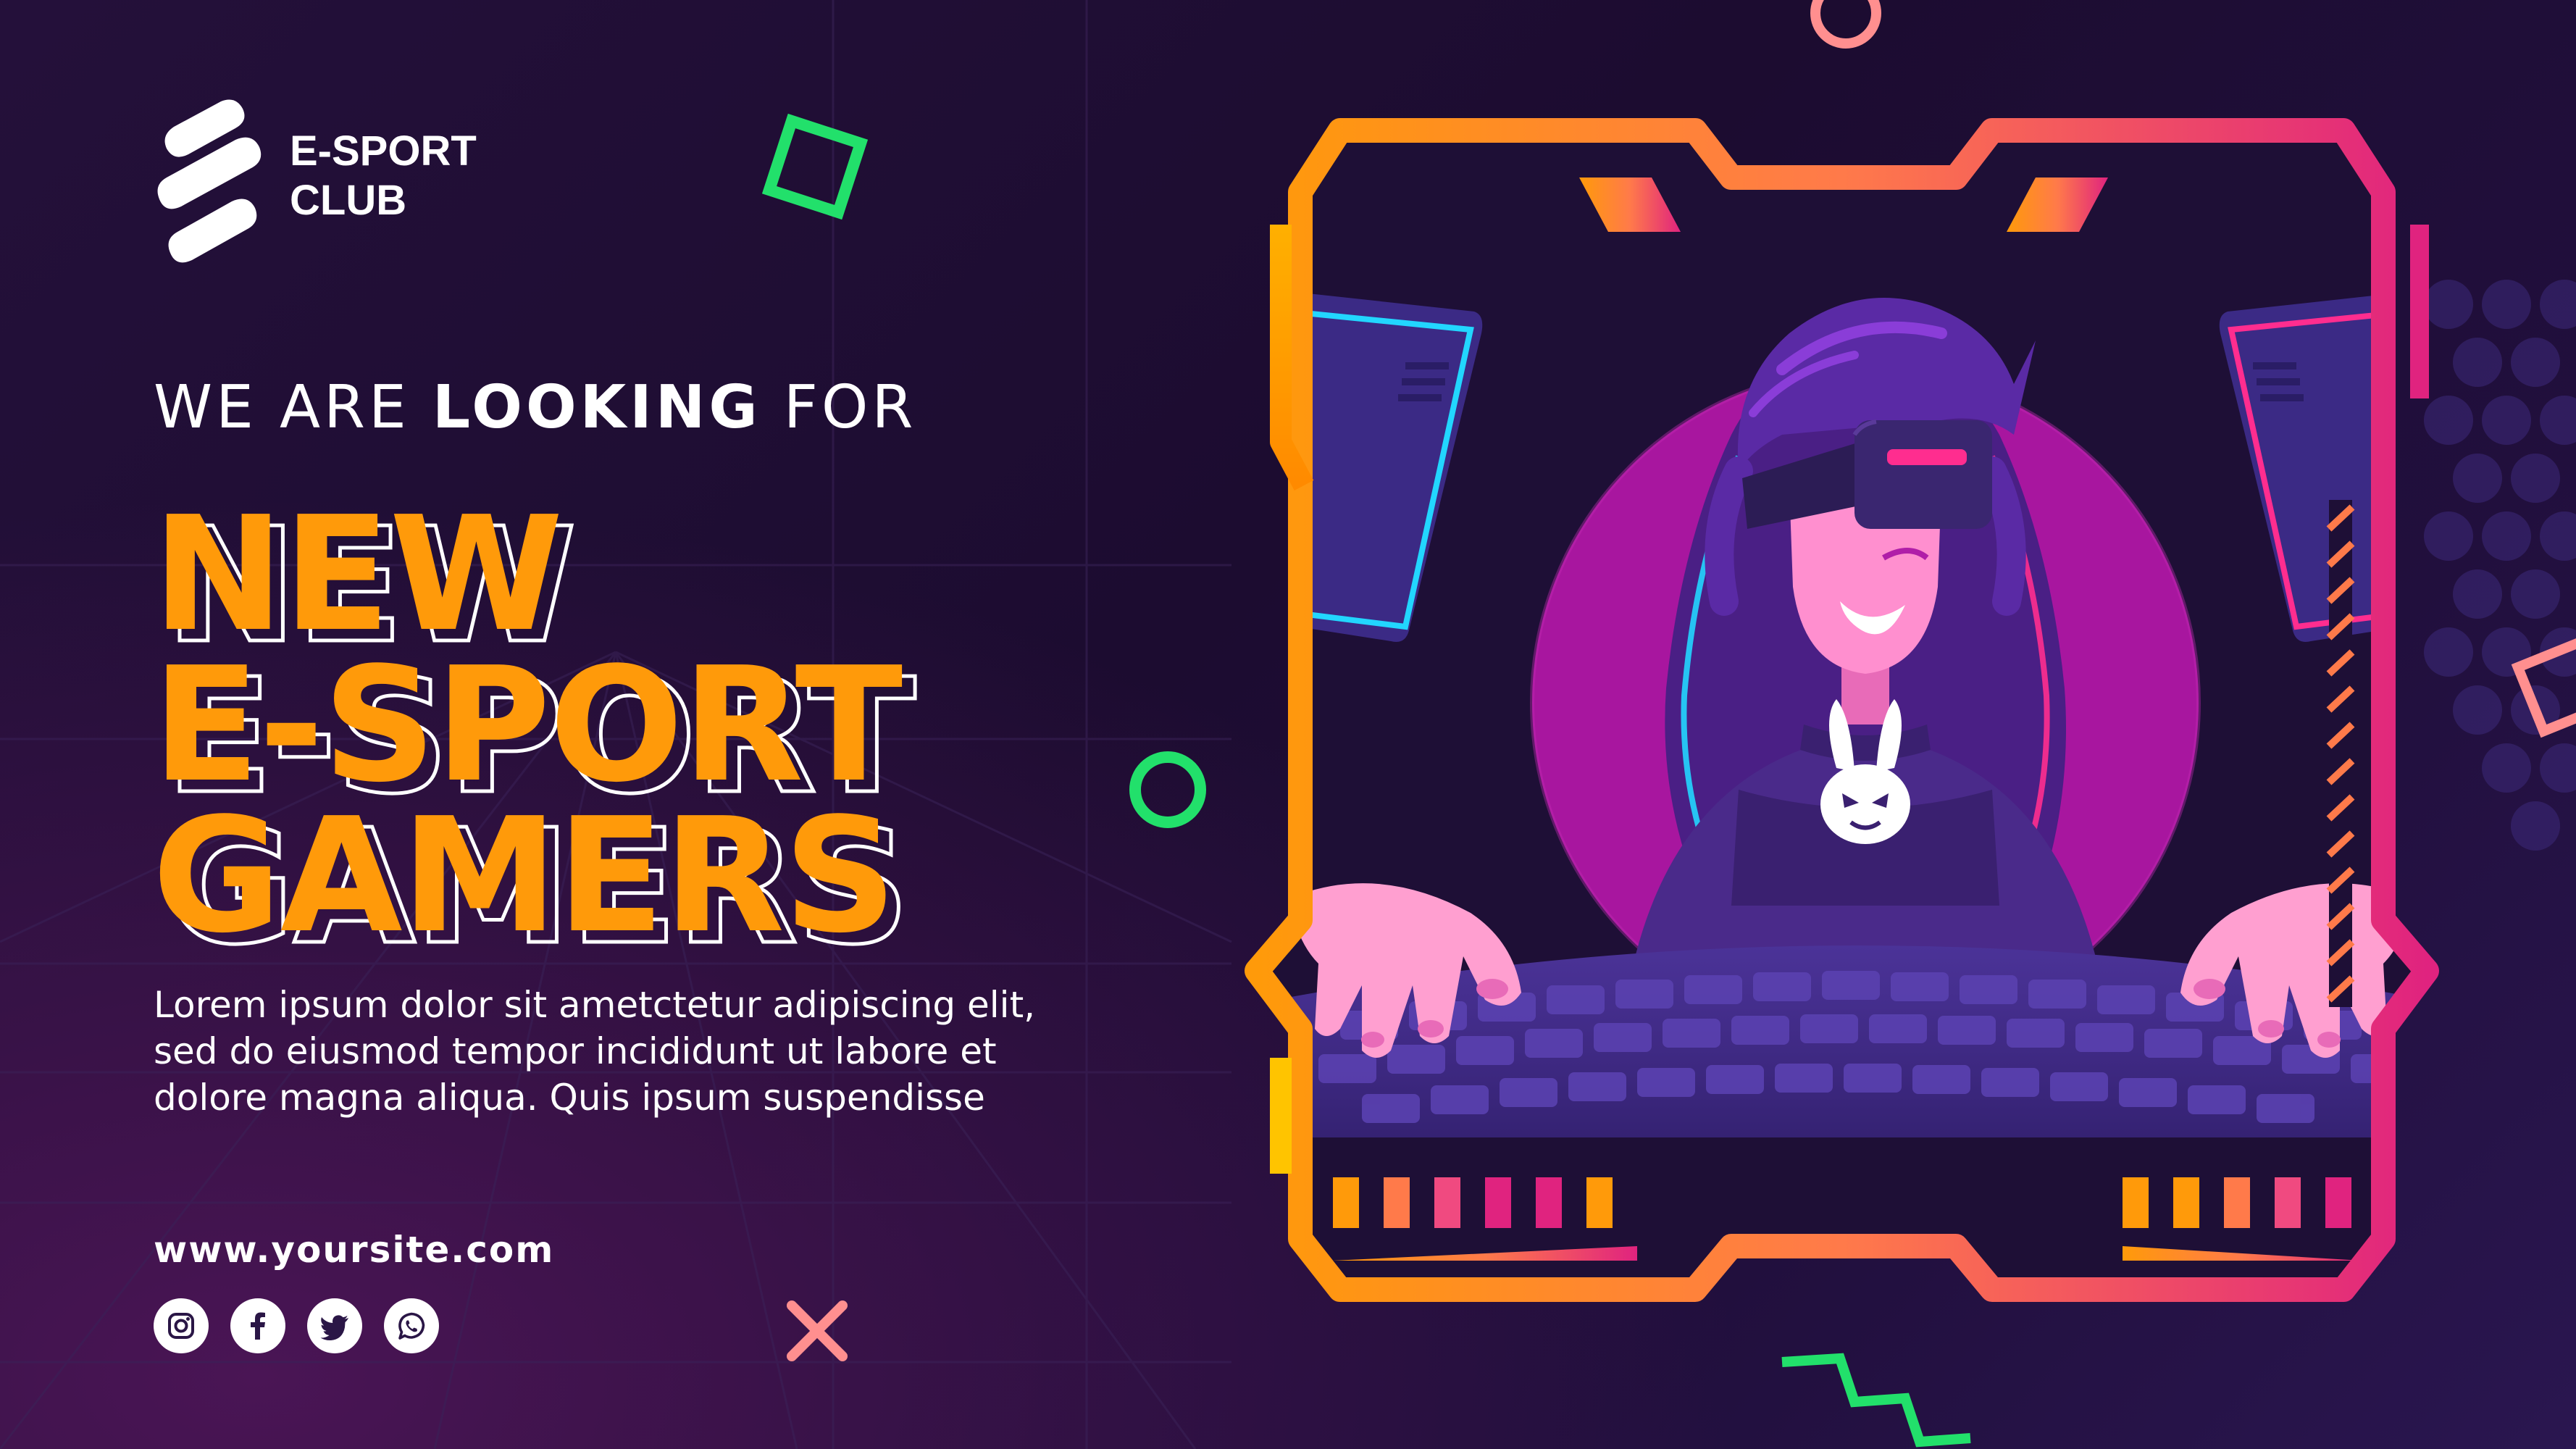  I want to click on pink-circle-icon, so click(1845, 25).